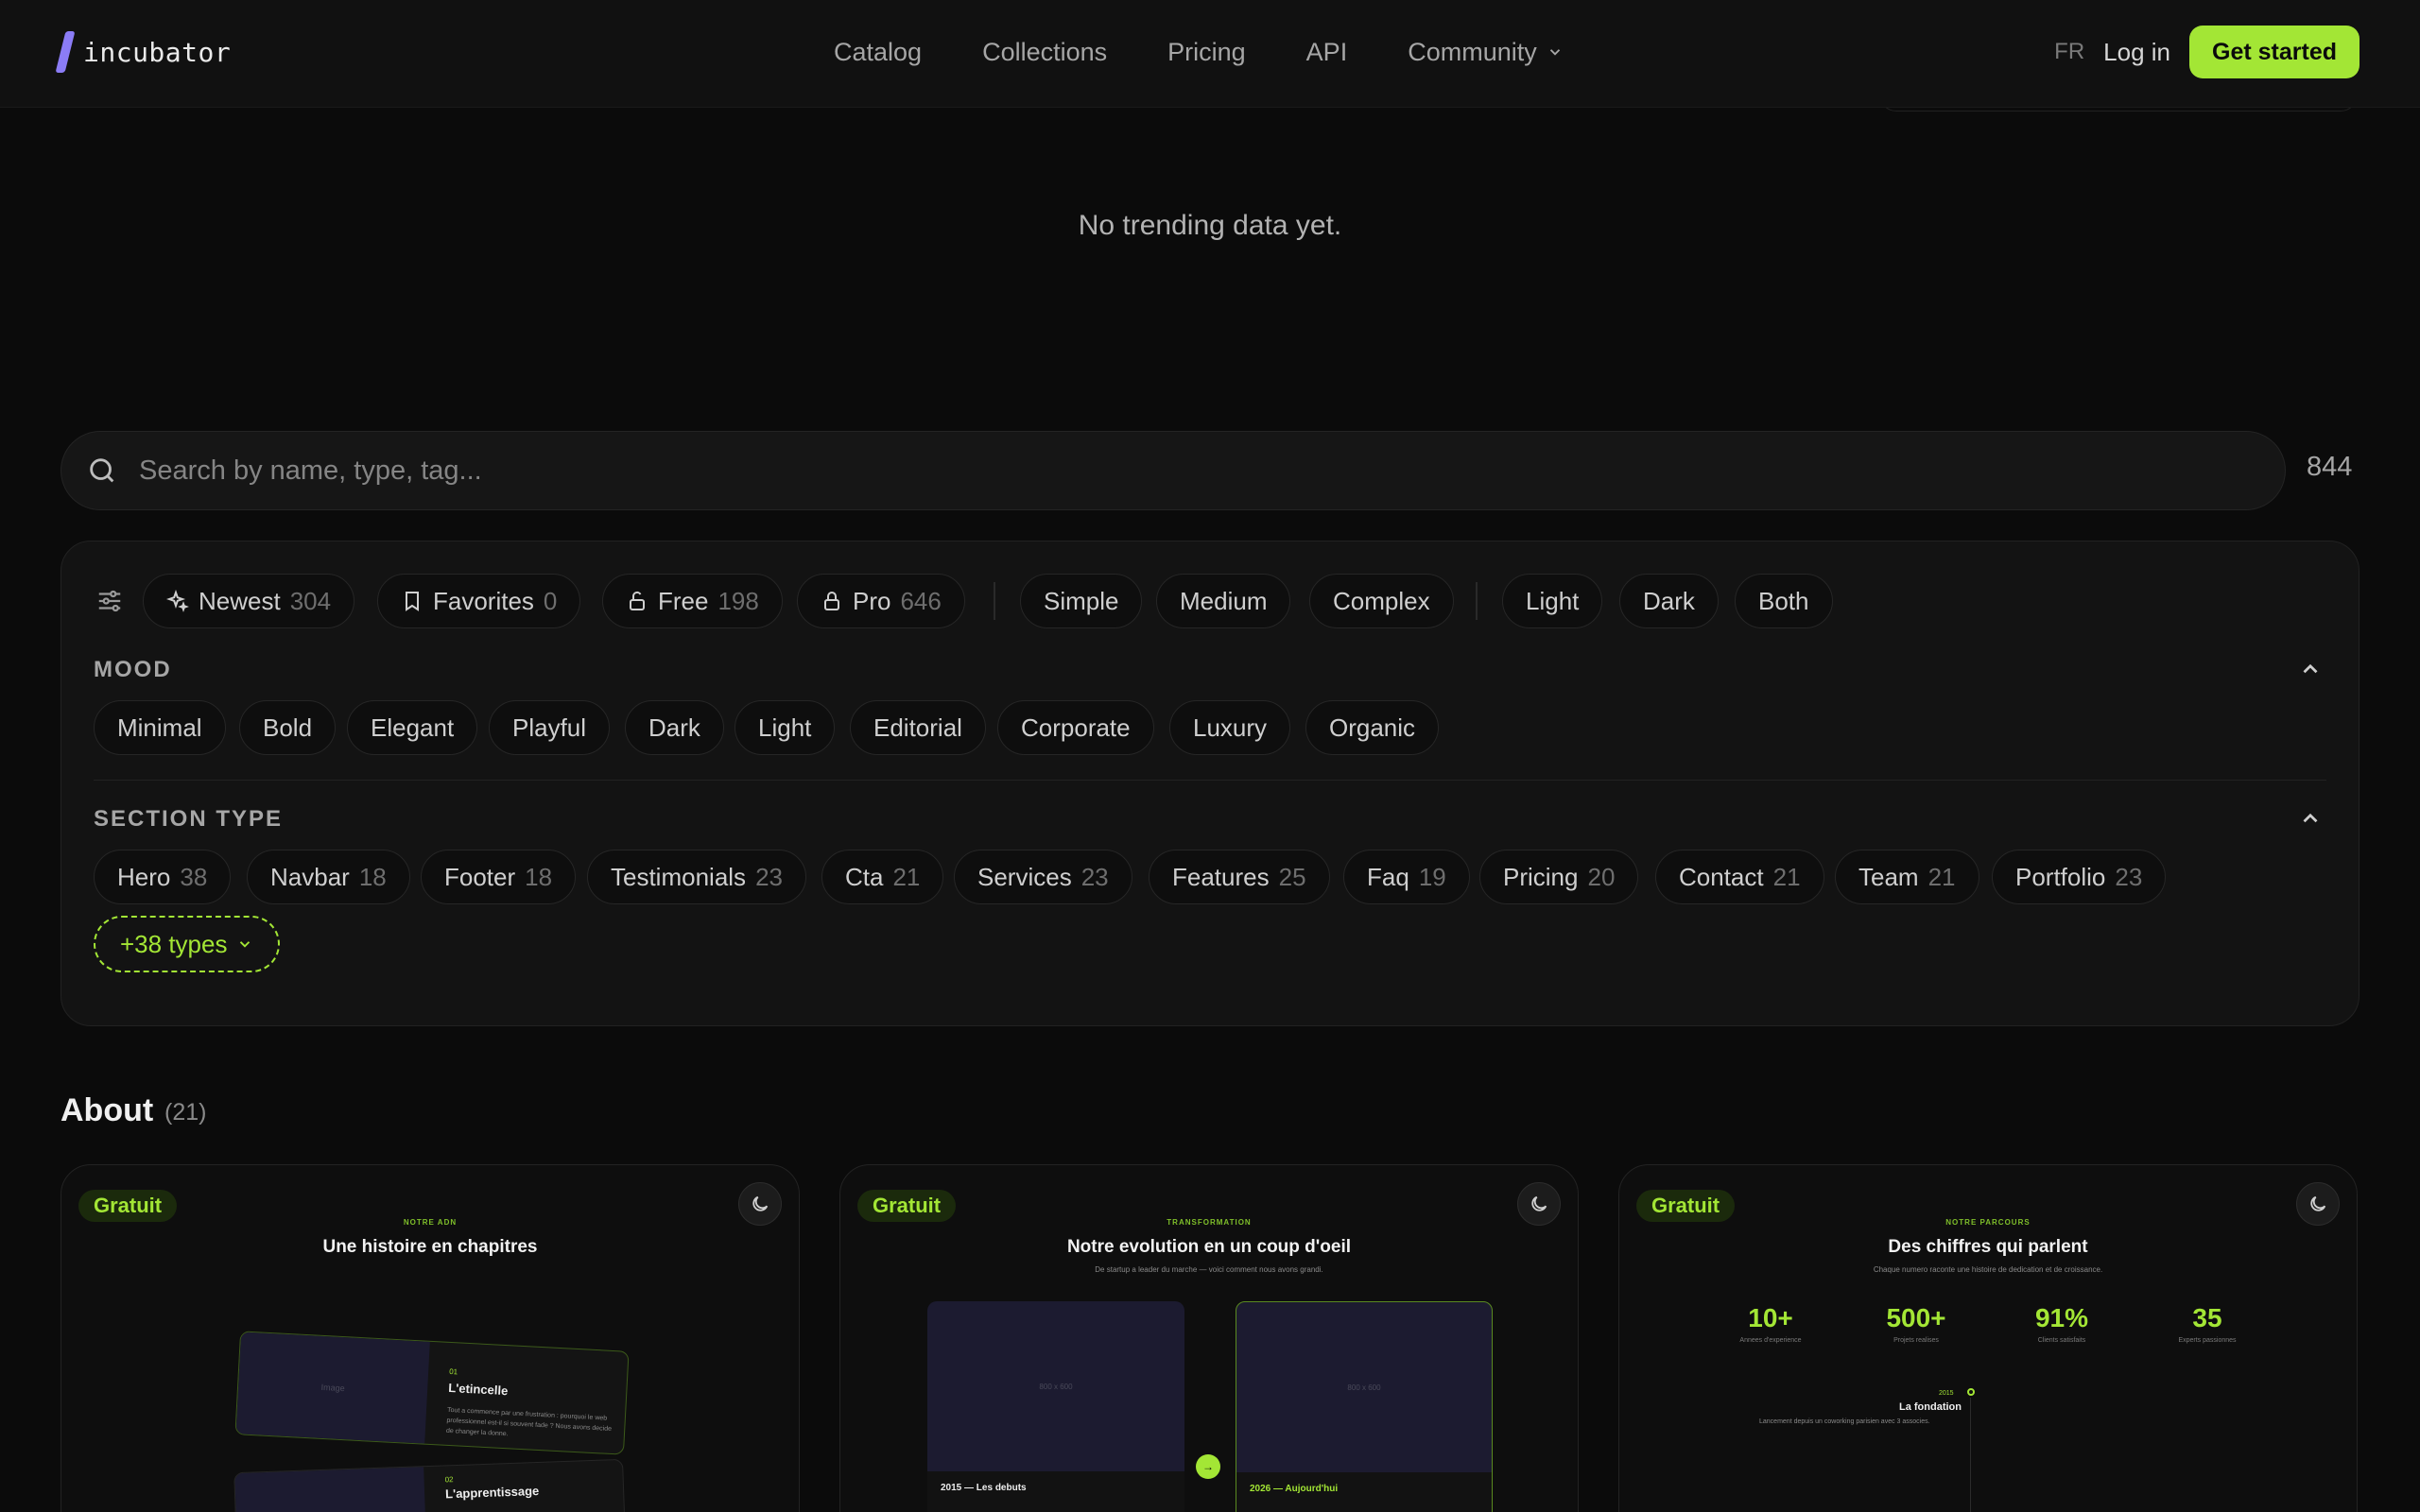 Image resolution: width=2420 pixels, height=1512 pixels. Describe the element at coordinates (1094, 876) in the screenshot. I see `type-count: 23` at that location.